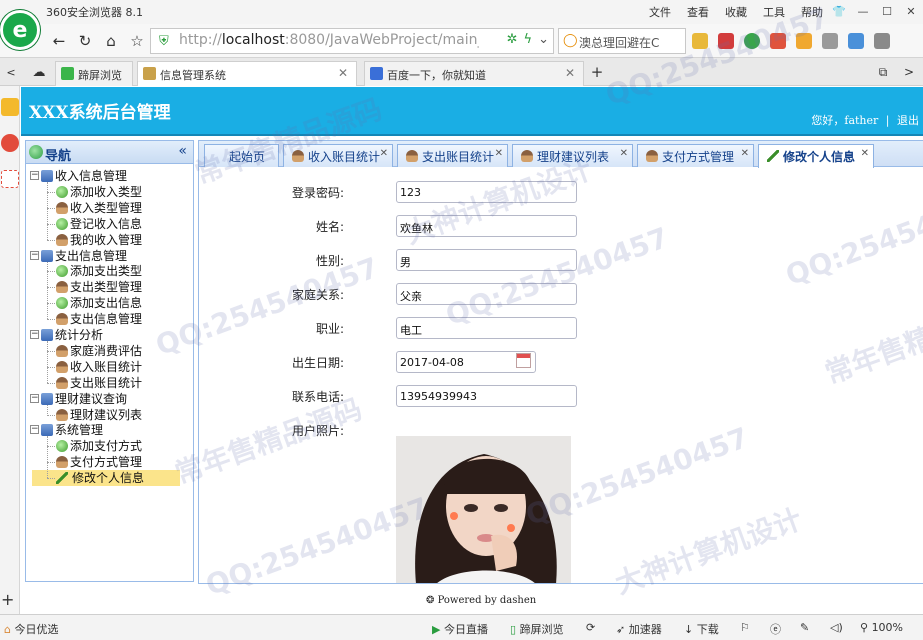 This screenshot has height=640, width=923. What do you see at coordinates (474, 73) in the screenshot?
I see `browser-tab-baidu: 百度一下，你就知道 ✕` at bounding box center [474, 73].